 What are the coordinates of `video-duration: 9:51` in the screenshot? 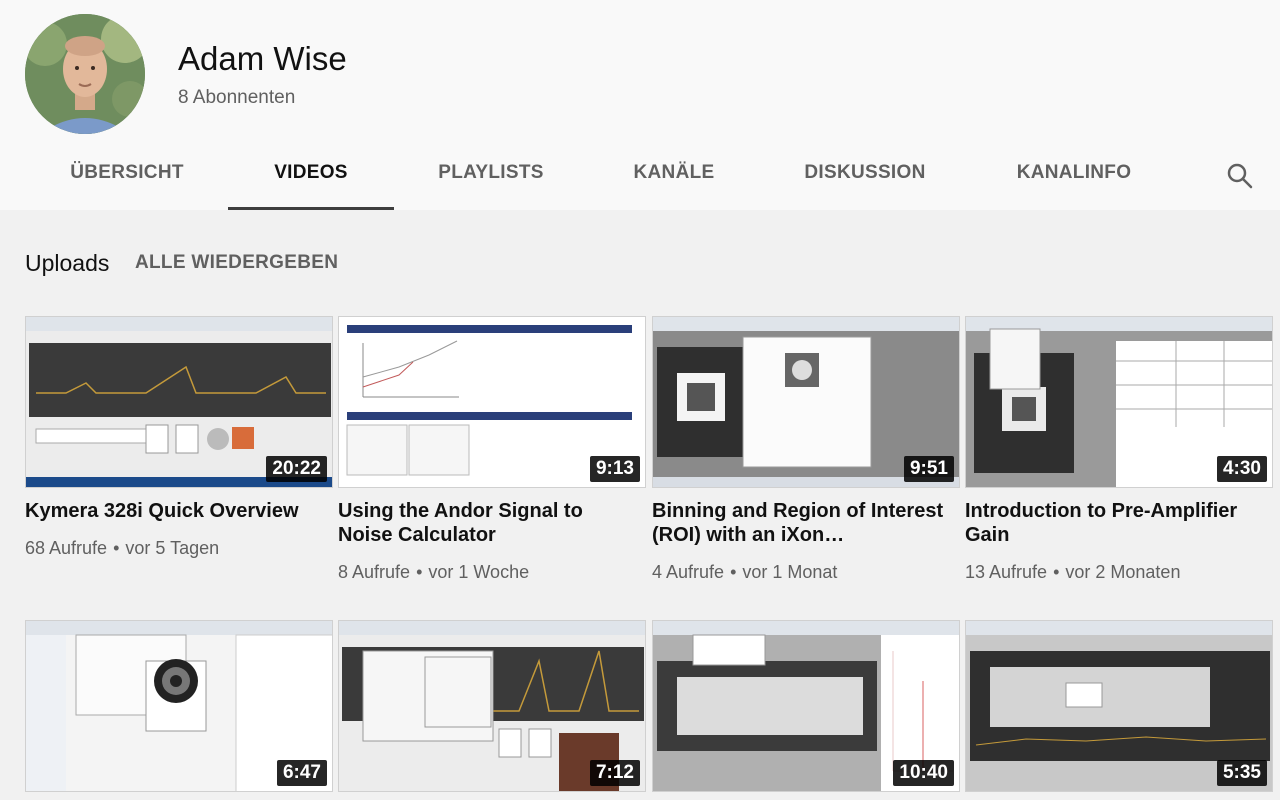 It's located at (928, 469).